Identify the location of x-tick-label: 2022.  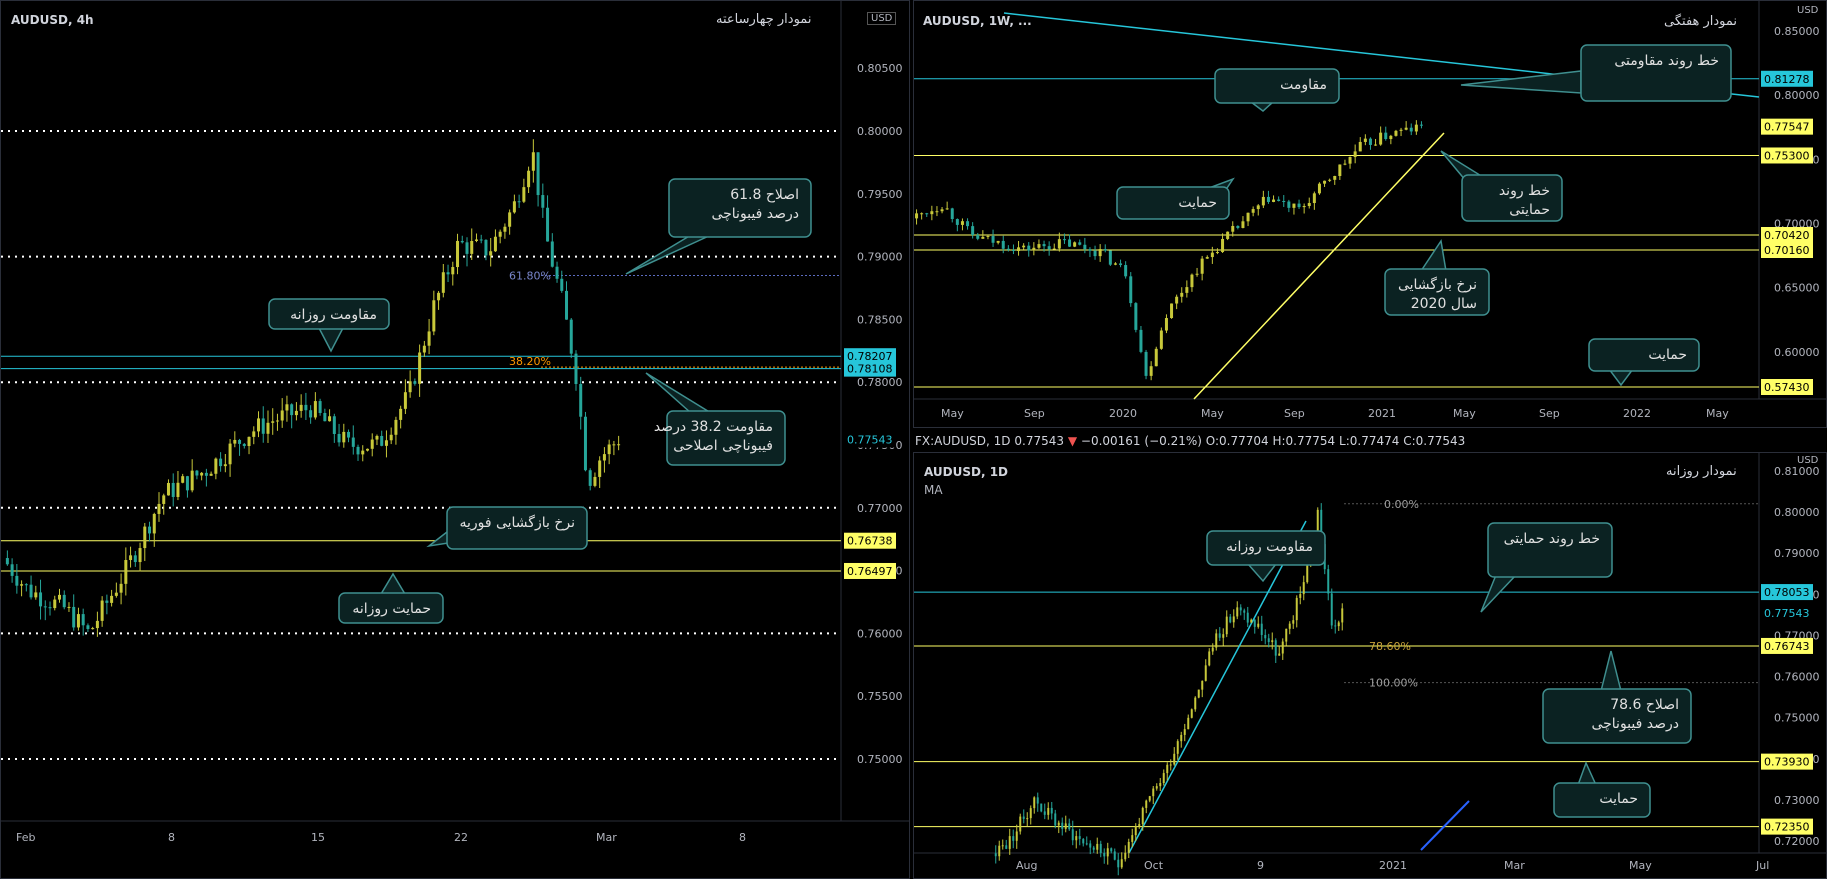
(1637, 413).